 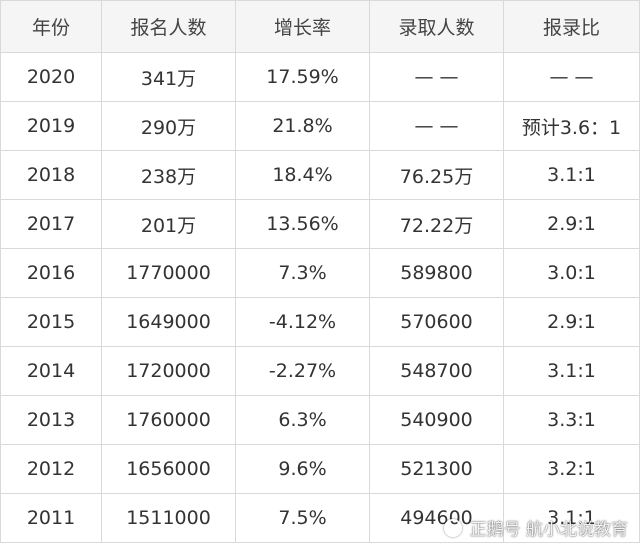 I want to click on applicants-cell: 341万, so click(x=168, y=77).